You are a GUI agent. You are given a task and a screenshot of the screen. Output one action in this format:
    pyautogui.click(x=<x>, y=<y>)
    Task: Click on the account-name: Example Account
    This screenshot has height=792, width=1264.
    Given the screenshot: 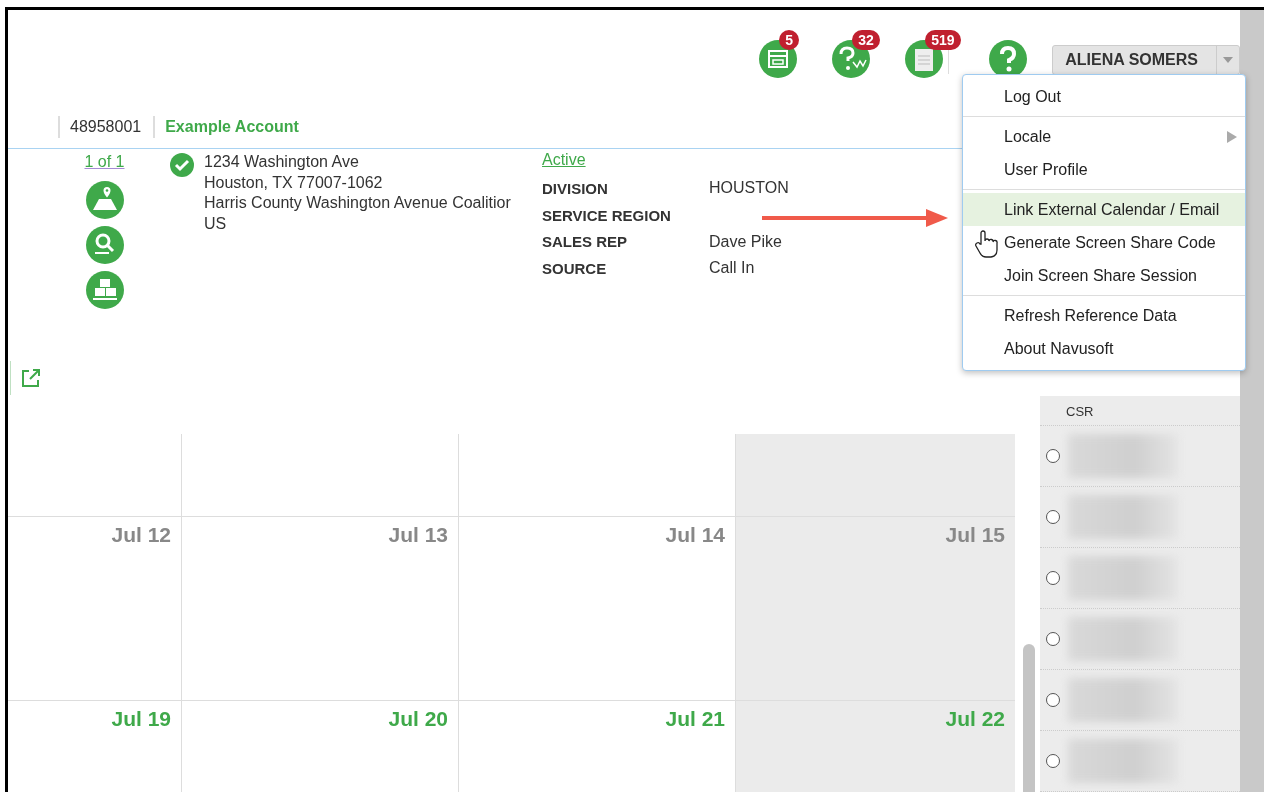 What is the action you would take?
    pyautogui.click(x=231, y=126)
    